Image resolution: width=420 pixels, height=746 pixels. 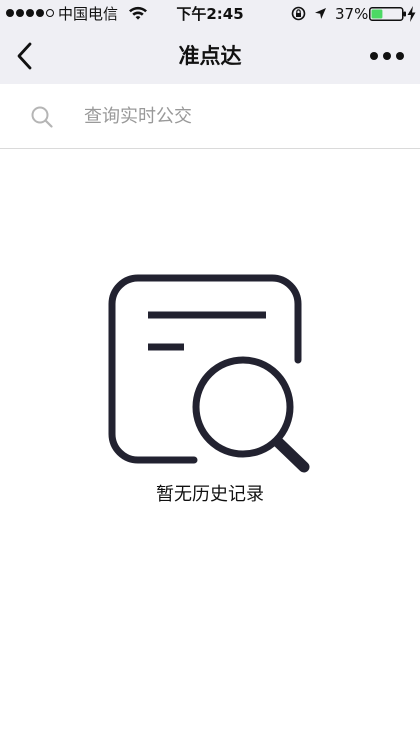 I want to click on search-placeholder: 查询实时公交, so click(x=138, y=116).